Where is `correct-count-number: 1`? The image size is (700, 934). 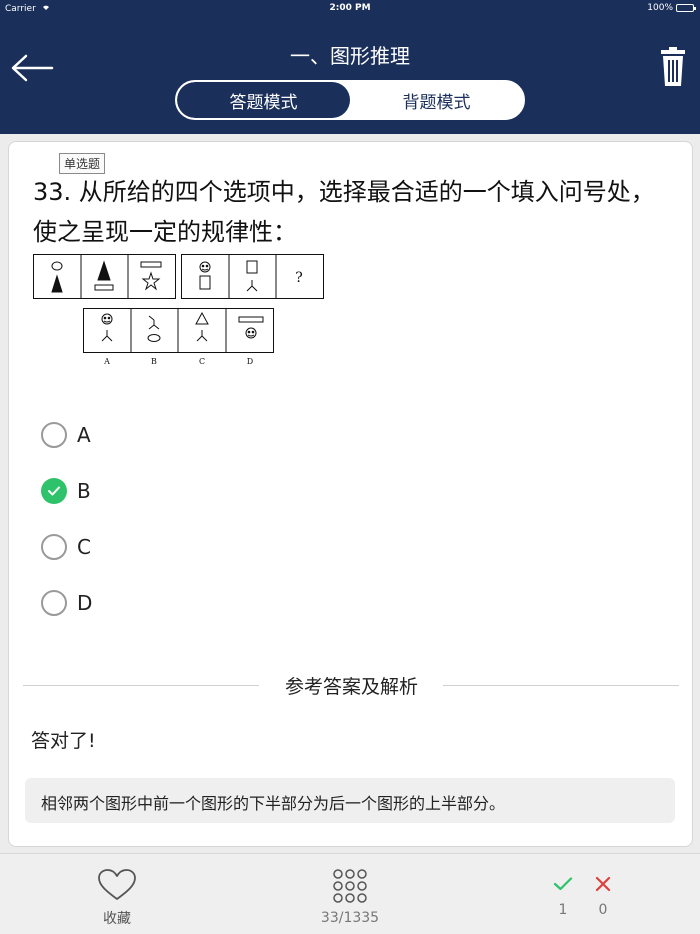
correct-count-number: 1 is located at coordinates (563, 910).